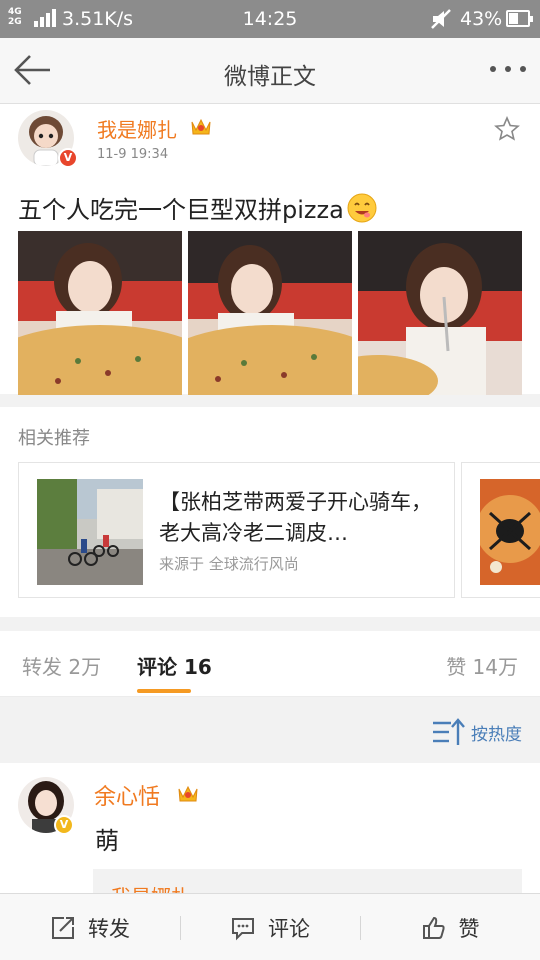  Describe the element at coordinates (481, 19) in the screenshot. I see `battery-percent: 43%` at that location.